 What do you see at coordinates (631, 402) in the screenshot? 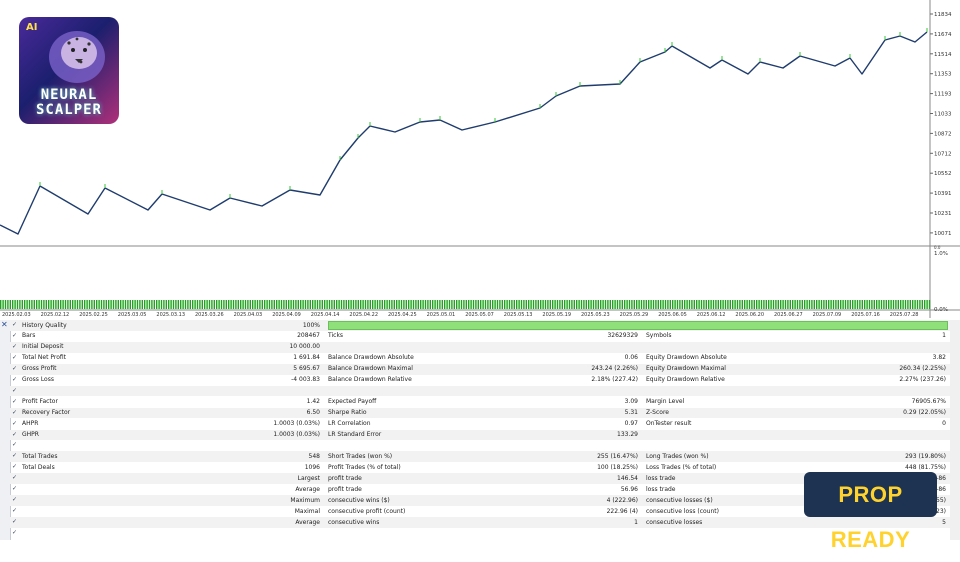
I see `row-value-2: 3.09` at bounding box center [631, 402].